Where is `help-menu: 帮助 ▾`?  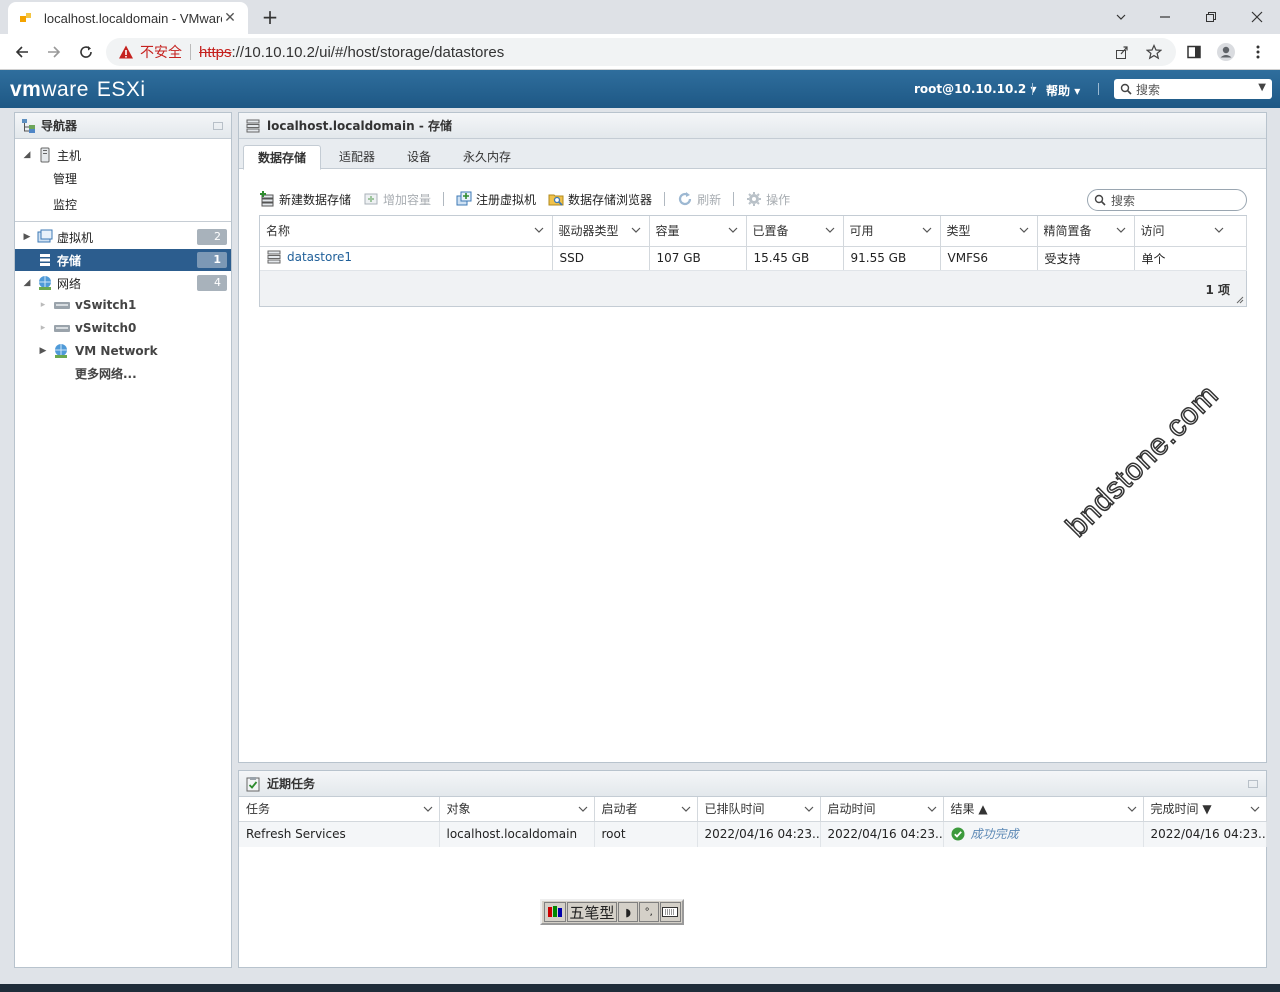
help-menu: 帮助 ▾ is located at coordinates (1063, 90).